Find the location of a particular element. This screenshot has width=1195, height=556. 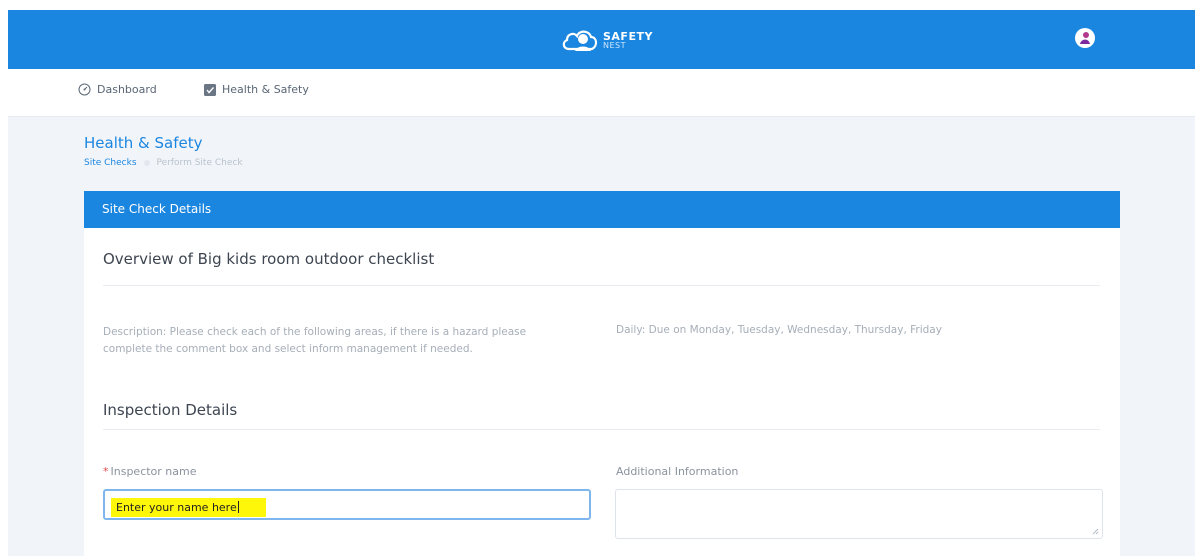

nav-item-health-safety: Health & Safety is located at coordinates (256, 89).